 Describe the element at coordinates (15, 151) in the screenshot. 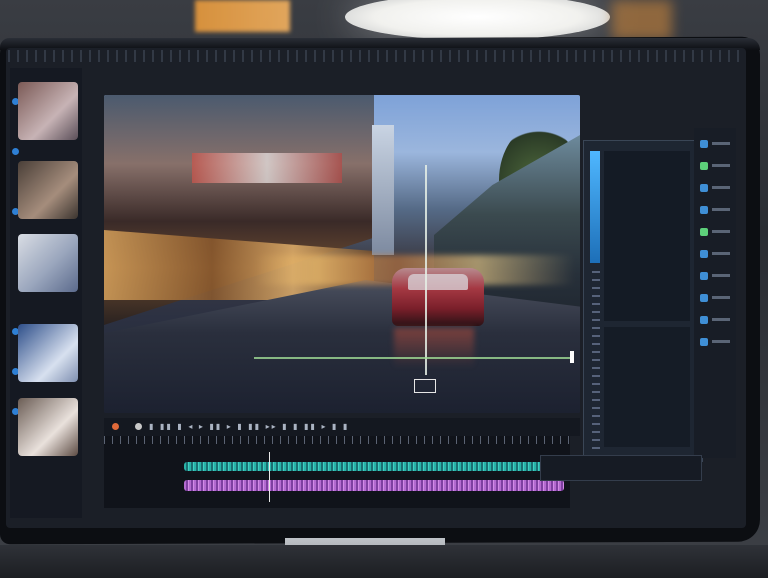

I see `selection-dot` at that location.